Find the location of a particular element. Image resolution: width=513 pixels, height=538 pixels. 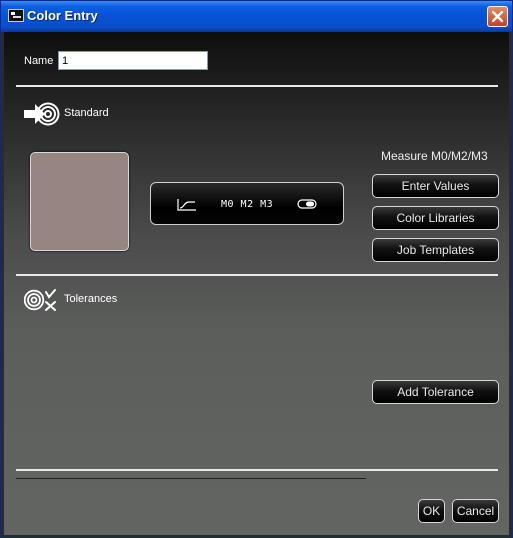

window-title: Color Entry is located at coordinates (62, 15).